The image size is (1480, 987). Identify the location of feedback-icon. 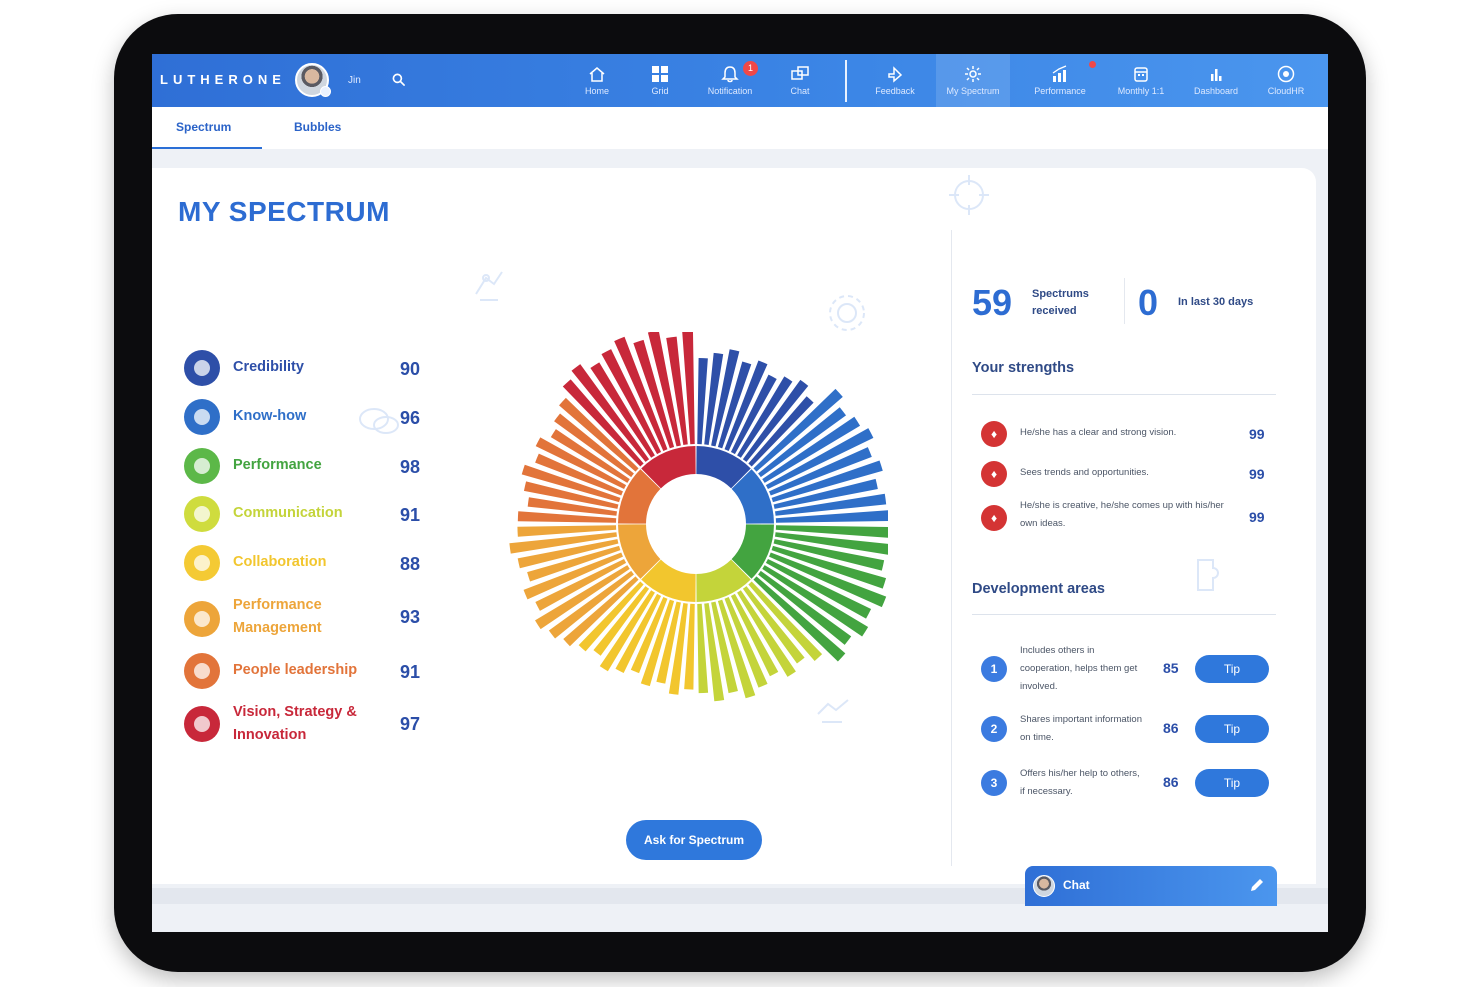
(895, 74).